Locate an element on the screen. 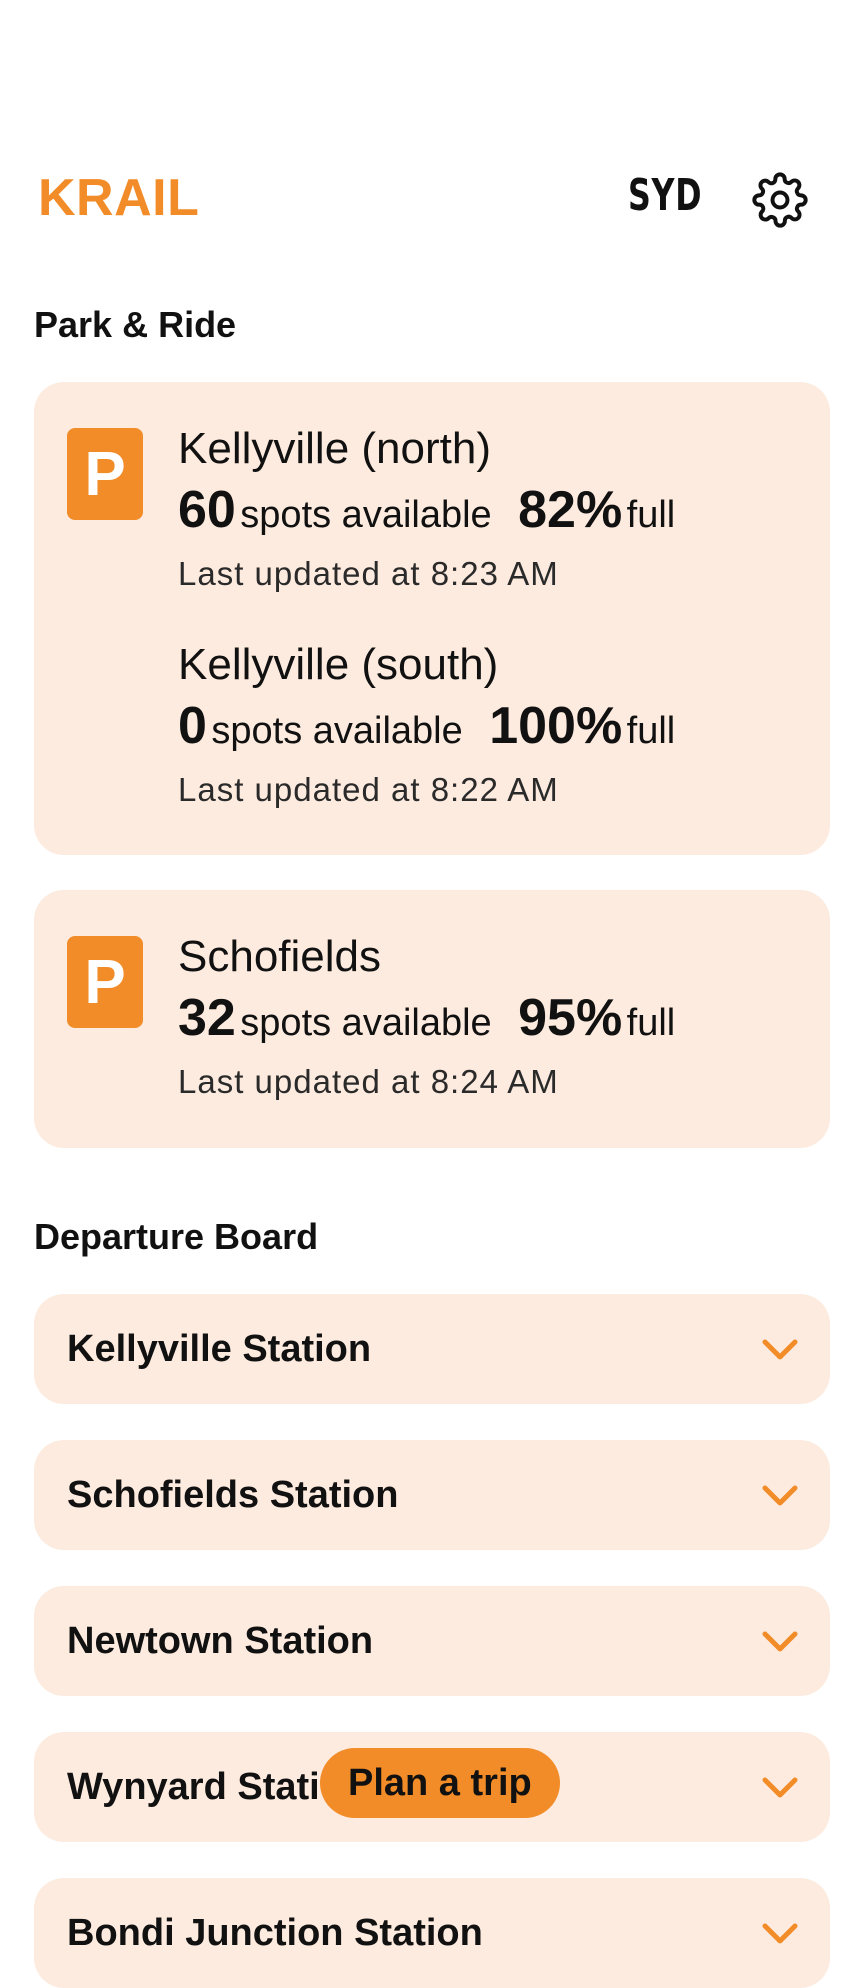 This screenshot has width=864, height=1988. app-logo: KRAIL is located at coordinates (119, 198).